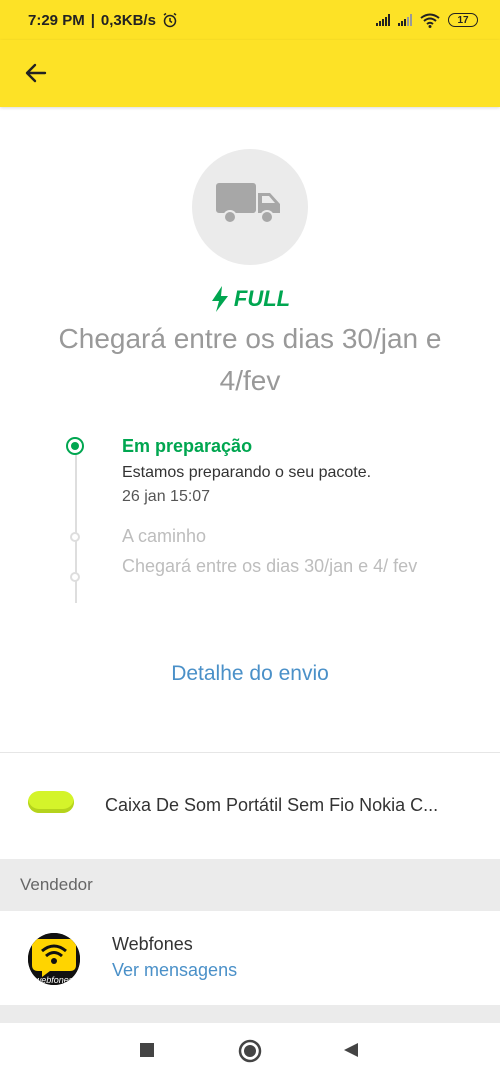 The width and height of the screenshot is (500, 1082). I want to click on status-time: 7:29 PM, so click(56, 20).